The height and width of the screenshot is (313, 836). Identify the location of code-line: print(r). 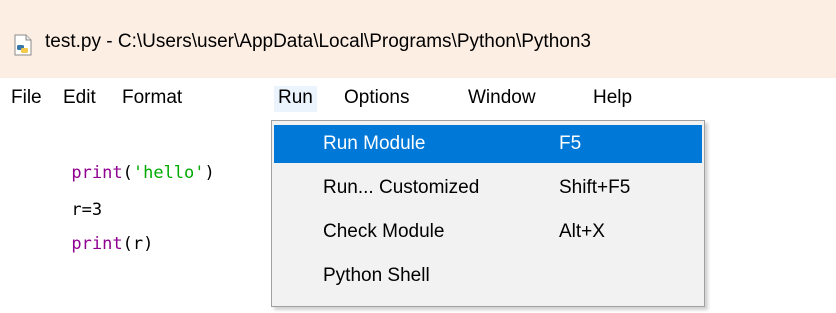
(81, 232).